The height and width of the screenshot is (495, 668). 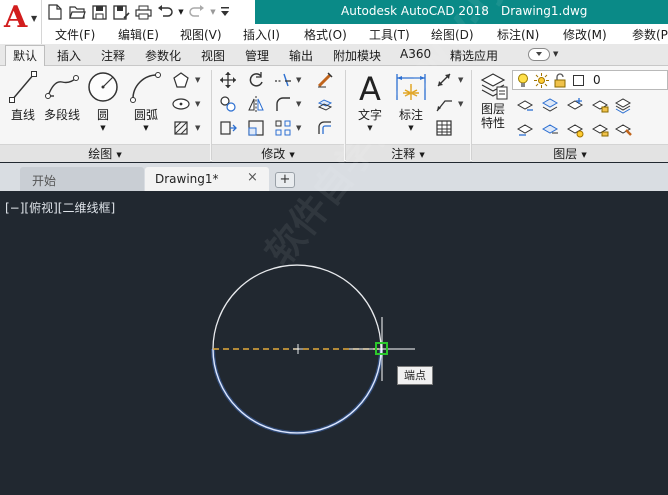 I want to click on mirror-icon, so click(x=256, y=104).